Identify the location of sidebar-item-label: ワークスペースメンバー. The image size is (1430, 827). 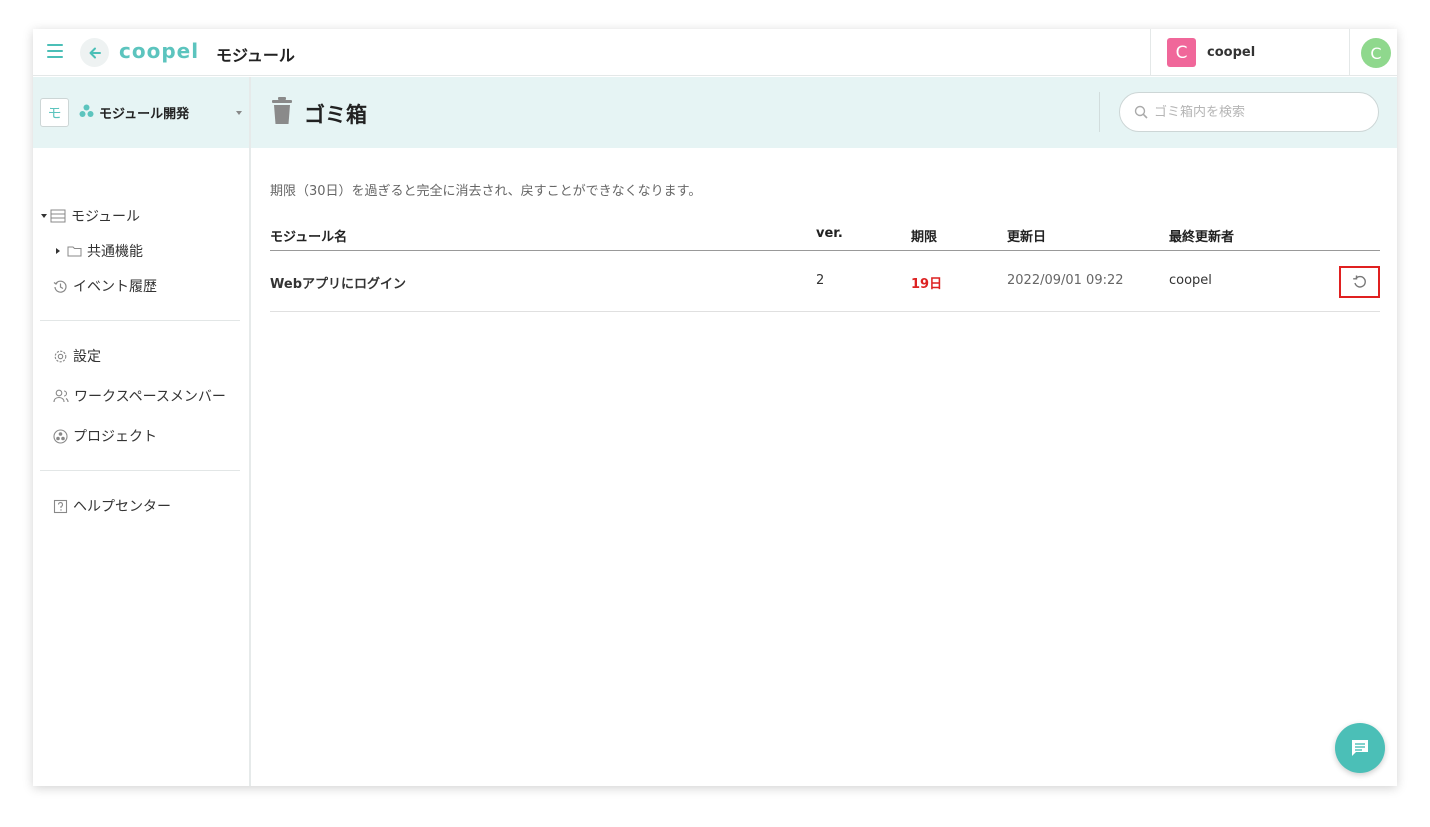
(150, 397).